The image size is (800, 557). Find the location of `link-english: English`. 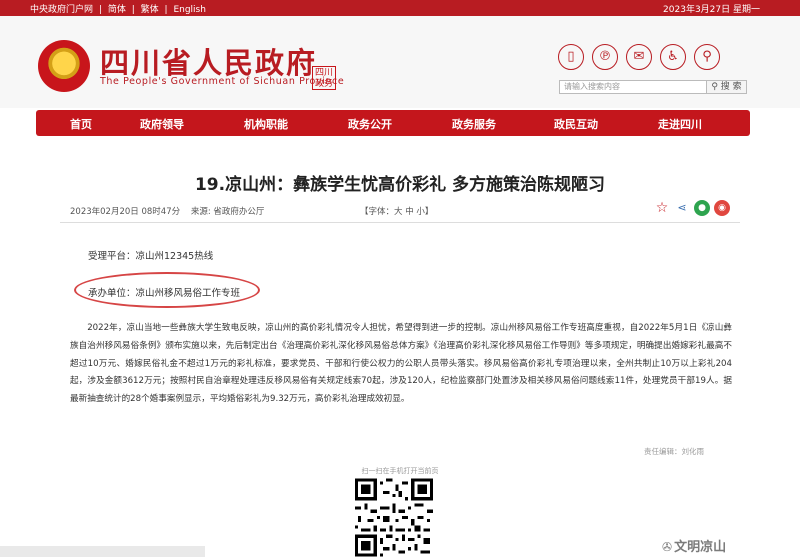

link-english: English is located at coordinates (189, 10).